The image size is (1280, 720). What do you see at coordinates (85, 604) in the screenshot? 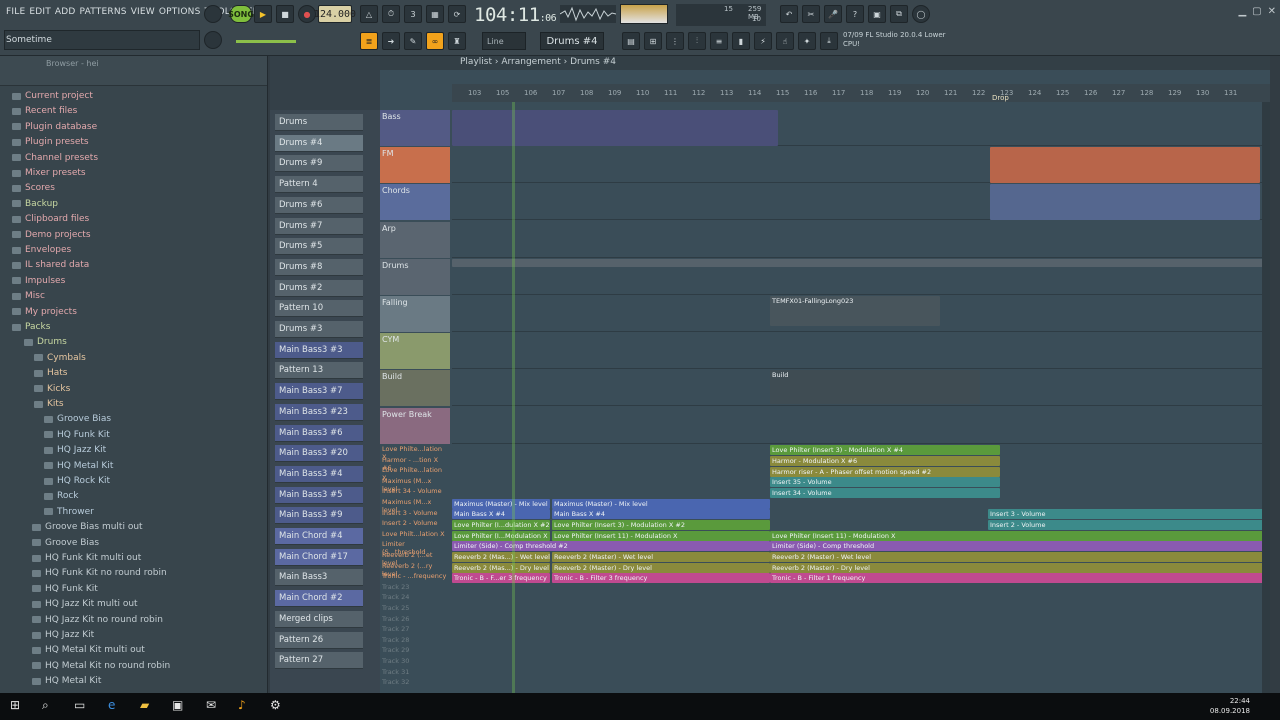
I see `browser-item: HQ Jazz Kit multi out` at bounding box center [85, 604].